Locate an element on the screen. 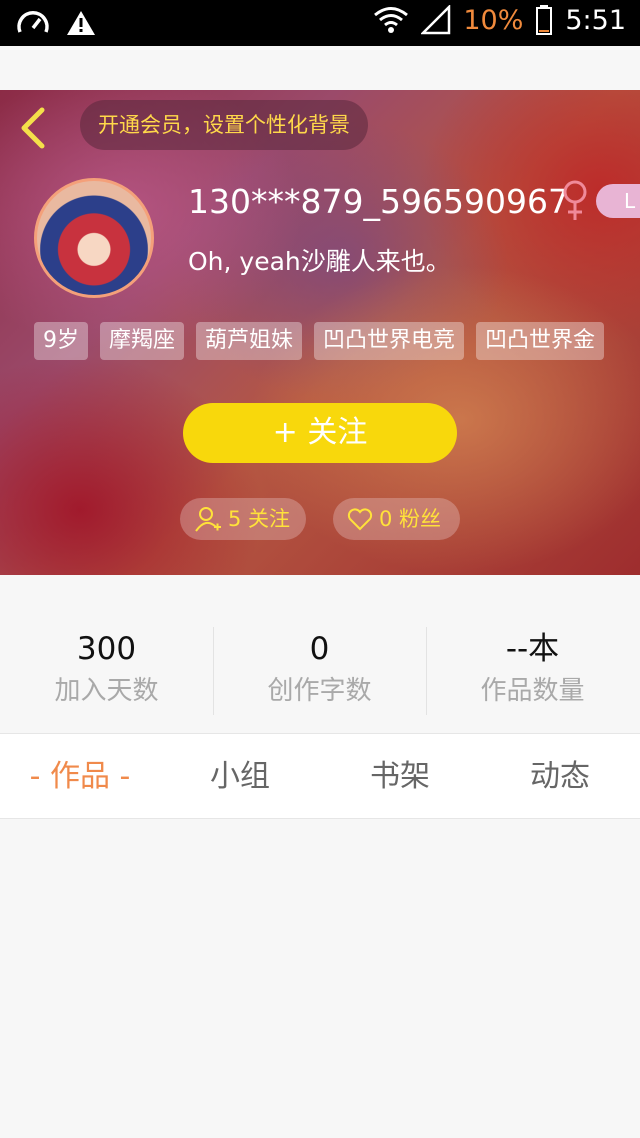 This screenshot has width=640, height=1138. tab-bookshelf: 书架 is located at coordinates (400, 777).